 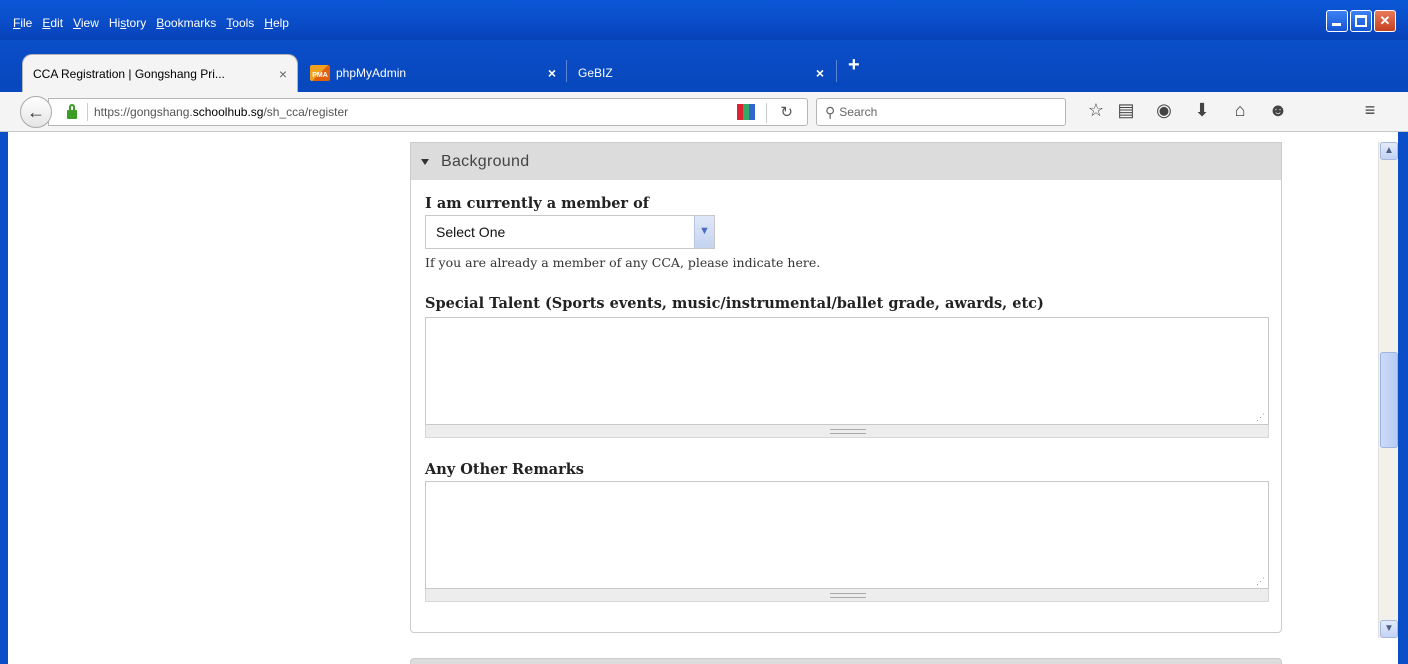 I want to click on url-separator, so click(x=87, y=112).